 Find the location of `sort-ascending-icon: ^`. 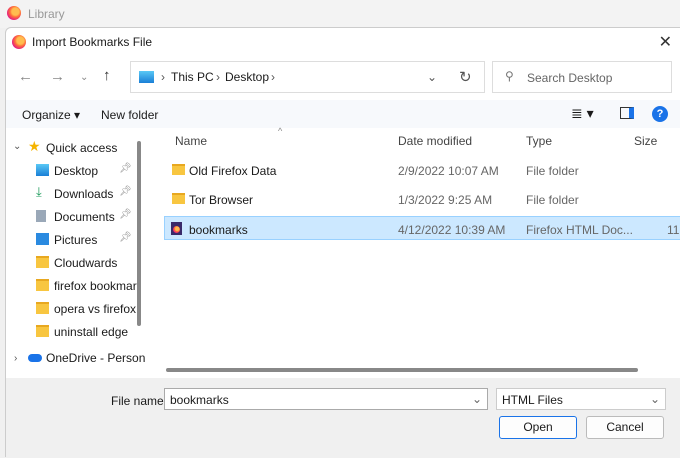

sort-ascending-icon: ^ is located at coordinates (280, 131).